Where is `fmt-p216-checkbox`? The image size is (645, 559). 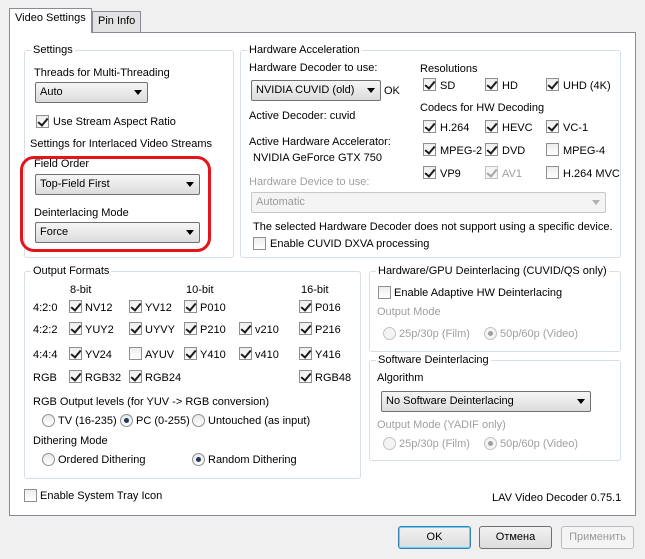 fmt-p216-checkbox is located at coordinates (305, 328).